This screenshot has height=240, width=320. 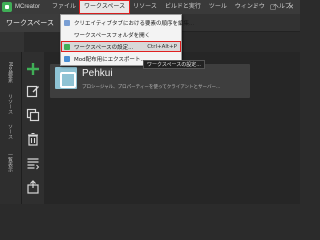 What do you see at coordinates (66, 78) in the screenshot?
I see `mod-image-icon` at bounding box center [66, 78].